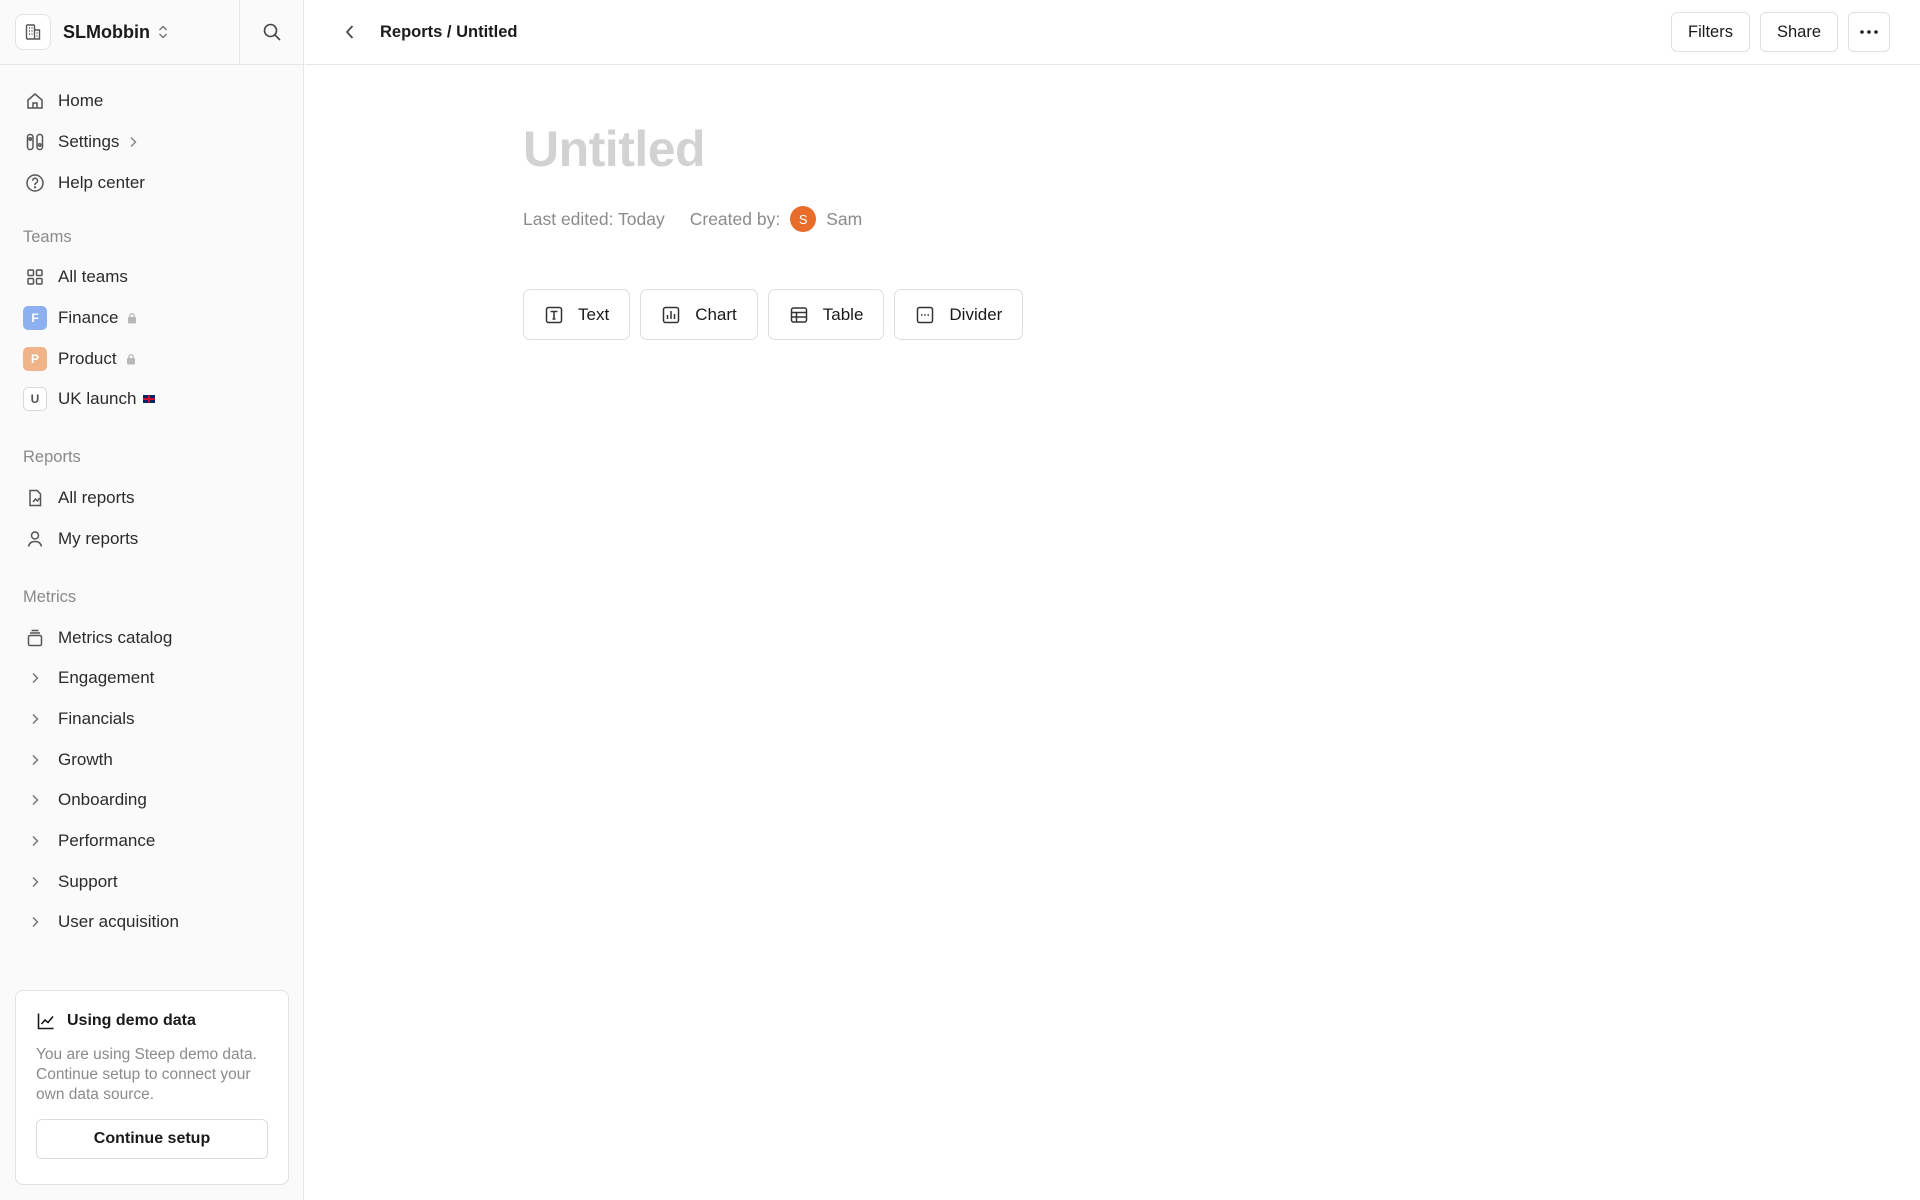 The image size is (1920, 1200). Describe the element at coordinates (925, 315) in the screenshot. I see `divider-icon` at that location.